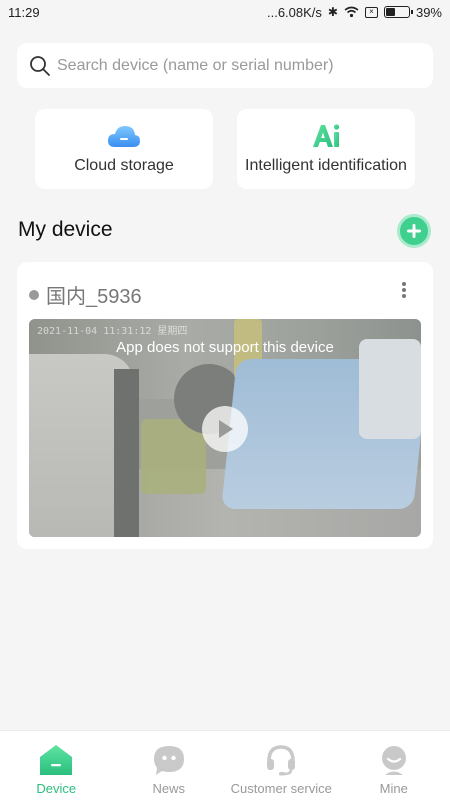 This screenshot has width=450, height=800. What do you see at coordinates (326, 149) in the screenshot?
I see `intelligent-identification-button: Intelligent identification` at bounding box center [326, 149].